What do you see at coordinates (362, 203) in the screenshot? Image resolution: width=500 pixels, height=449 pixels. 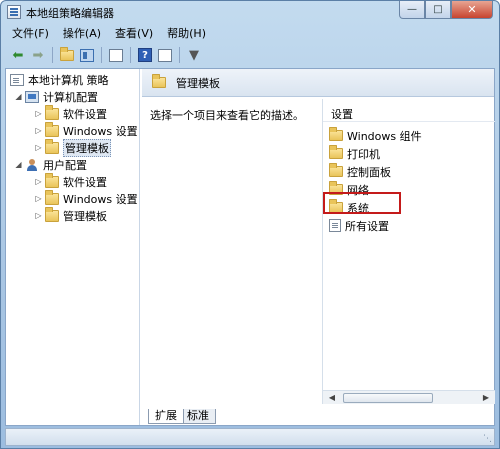 I see `highlight-box-system` at bounding box center [362, 203].